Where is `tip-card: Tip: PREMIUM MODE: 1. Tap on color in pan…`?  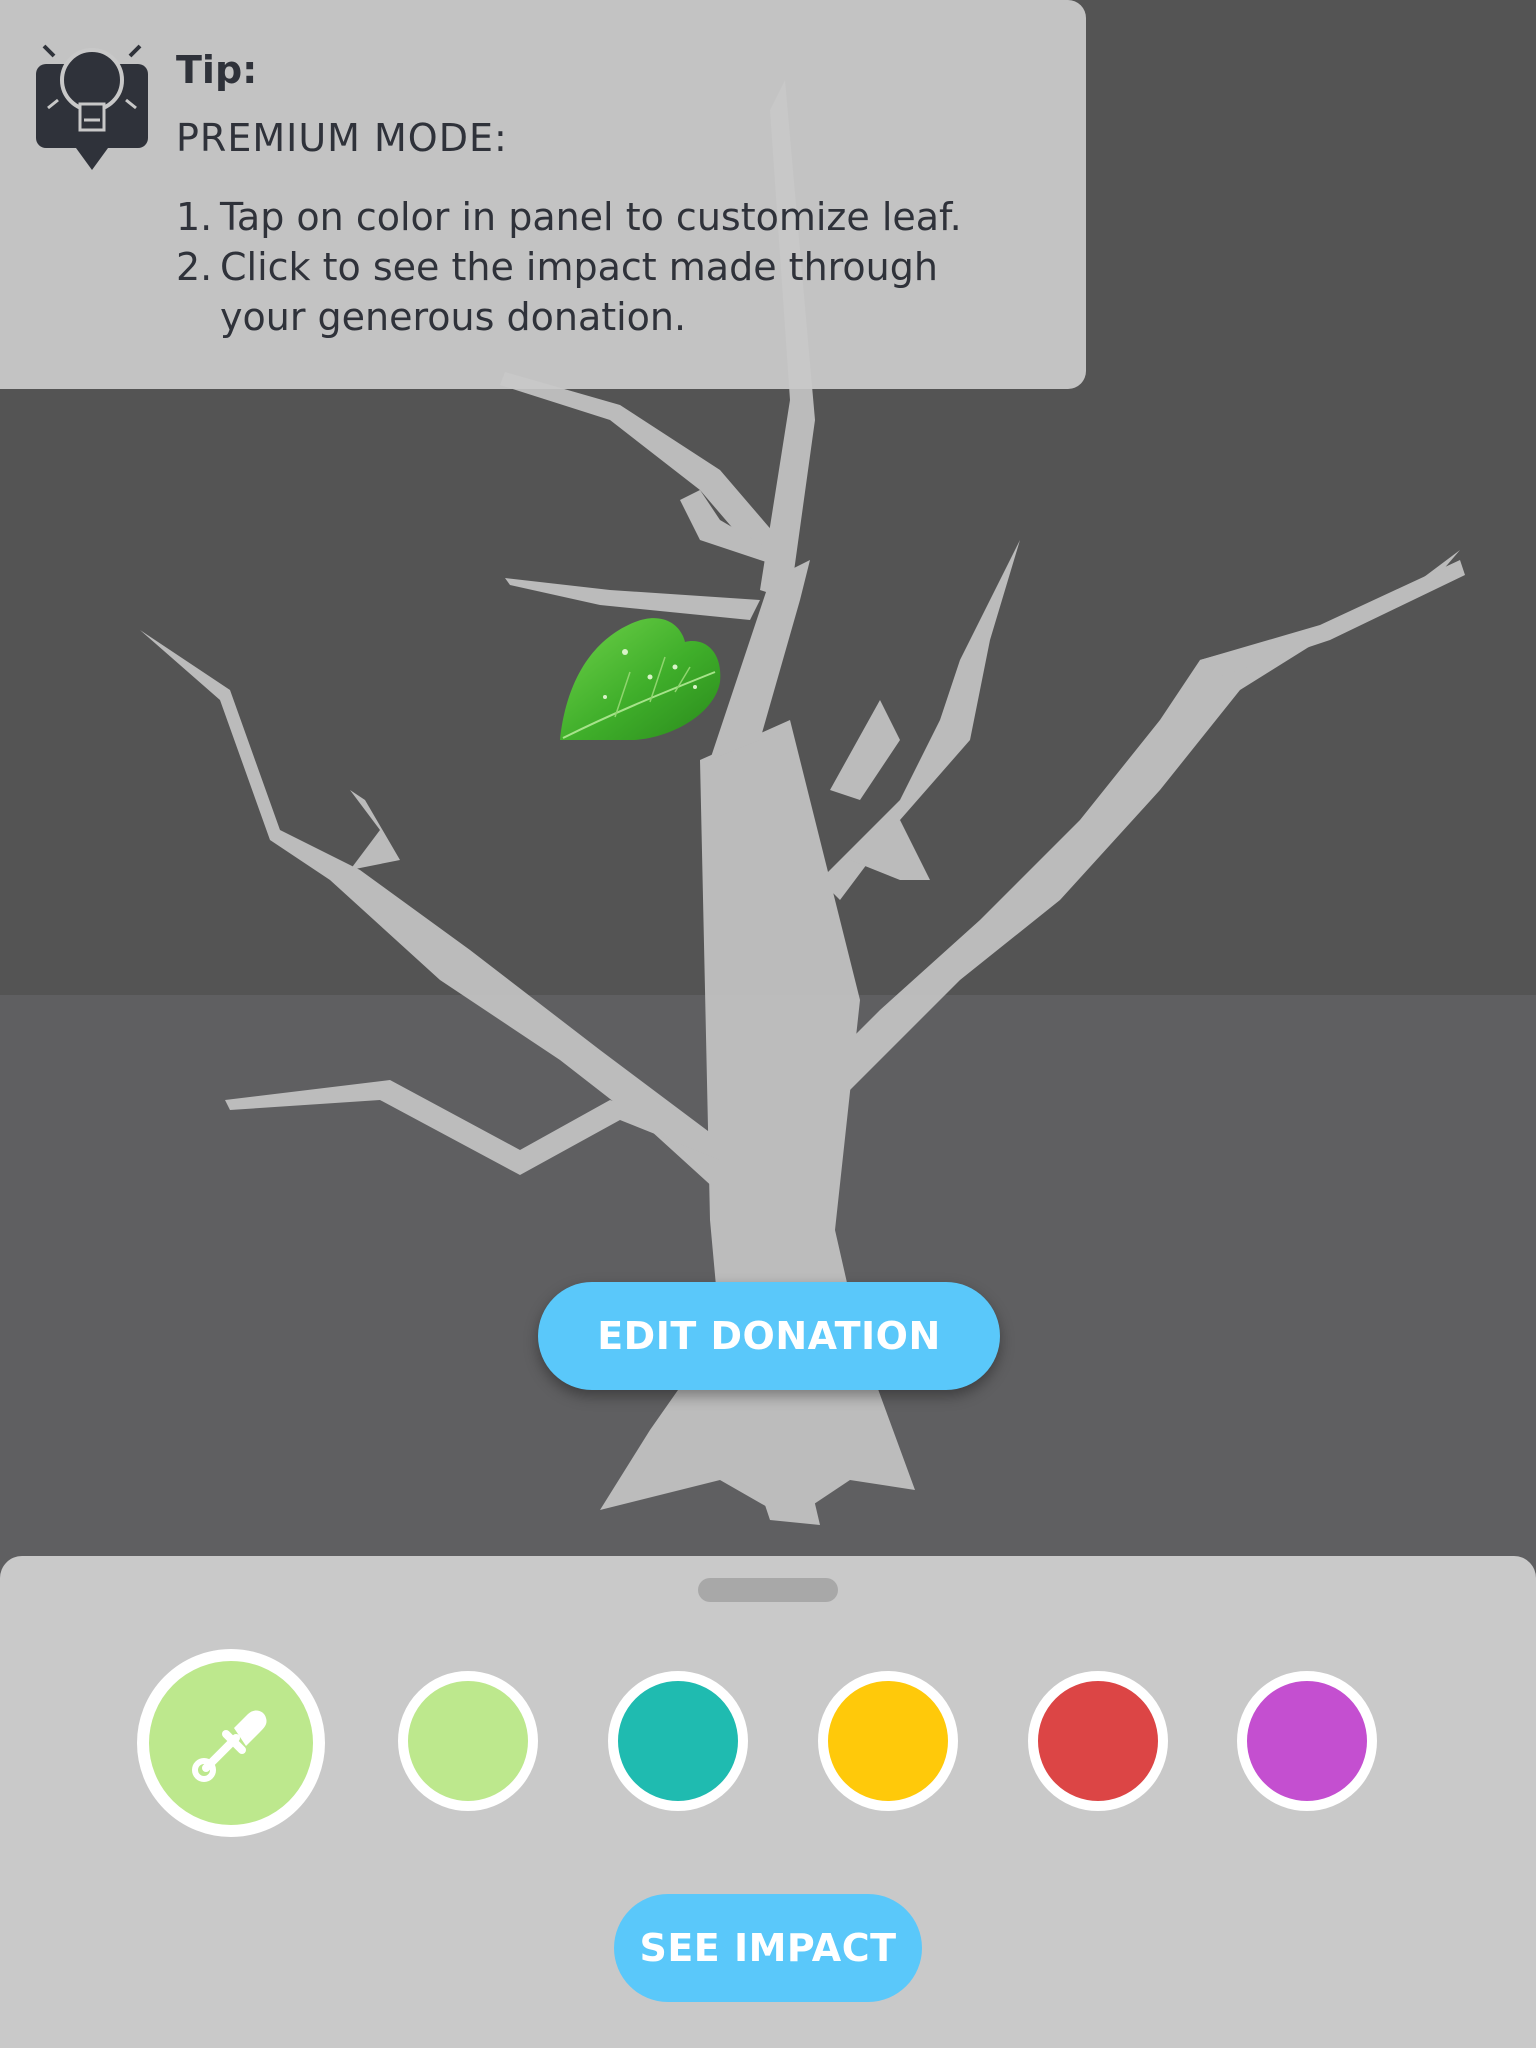 tip-card: Tip: PREMIUM MODE: 1. Tap on color in pan… is located at coordinates (543, 194).